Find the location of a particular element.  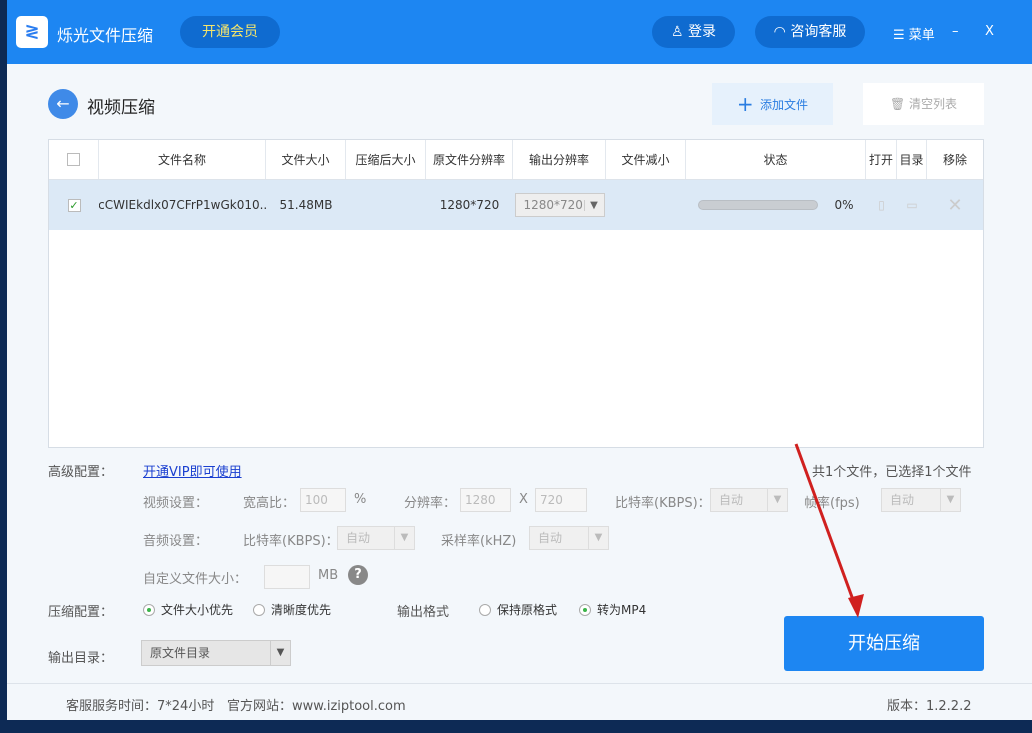

custom-size-label: 自定义文件大小： is located at coordinates (195, 579).